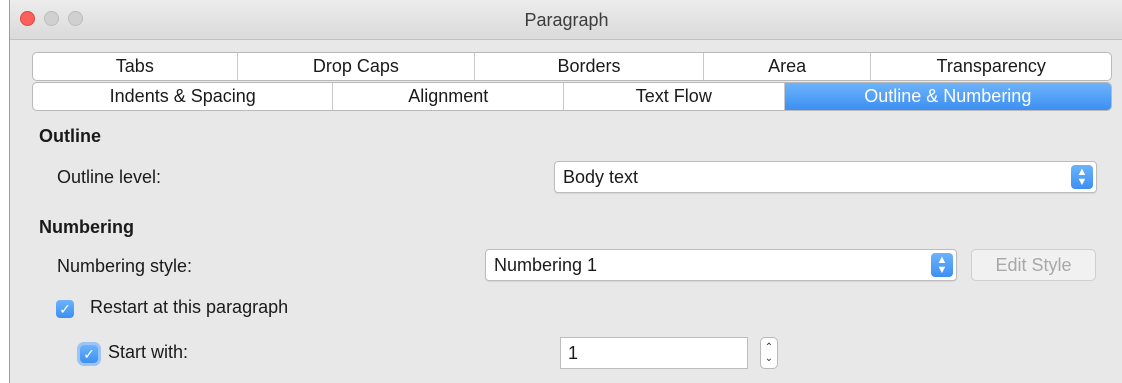  I want to click on outline-level-label: Outline level:, so click(109, 177).